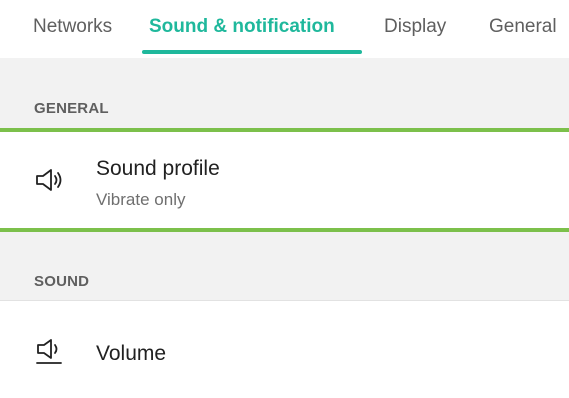  I want to click on sound-section-label: SOUND, so click(62, 281).